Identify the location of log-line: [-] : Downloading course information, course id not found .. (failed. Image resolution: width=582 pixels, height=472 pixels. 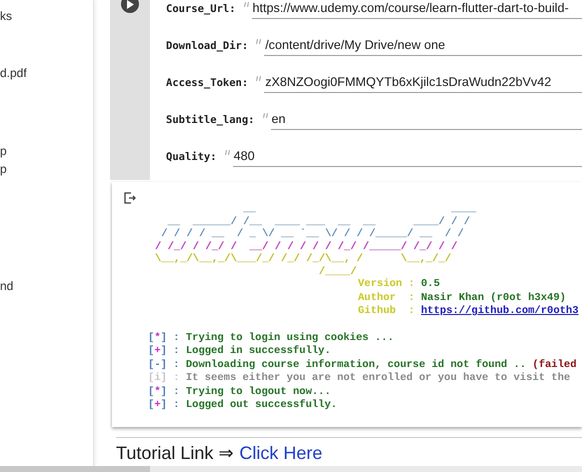
(362, 365).